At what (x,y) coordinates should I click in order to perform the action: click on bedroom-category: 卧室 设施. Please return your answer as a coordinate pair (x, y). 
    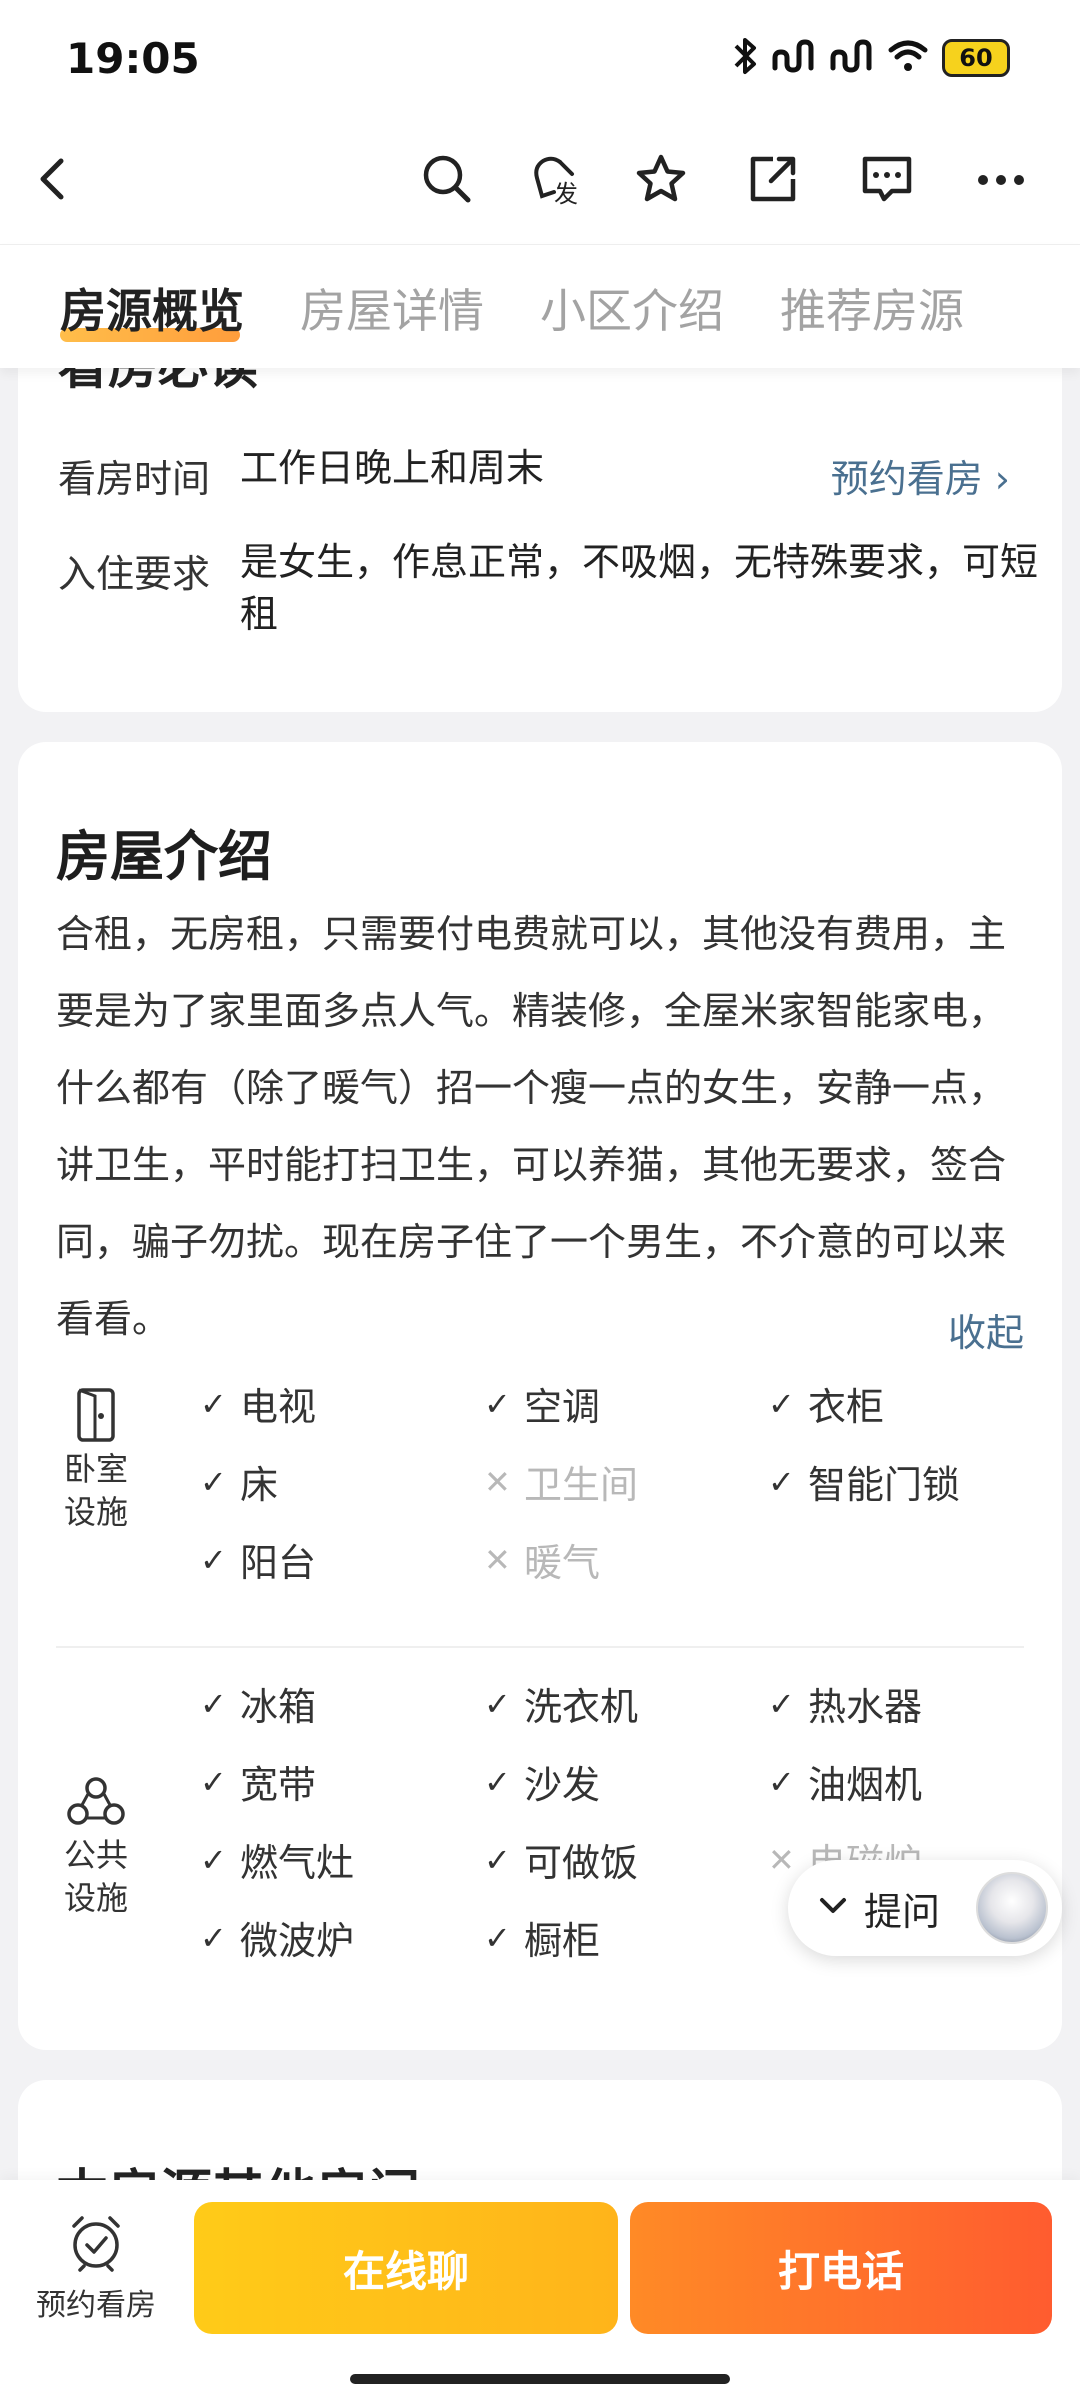
    Looking at the image, I should click on (96, 1460).